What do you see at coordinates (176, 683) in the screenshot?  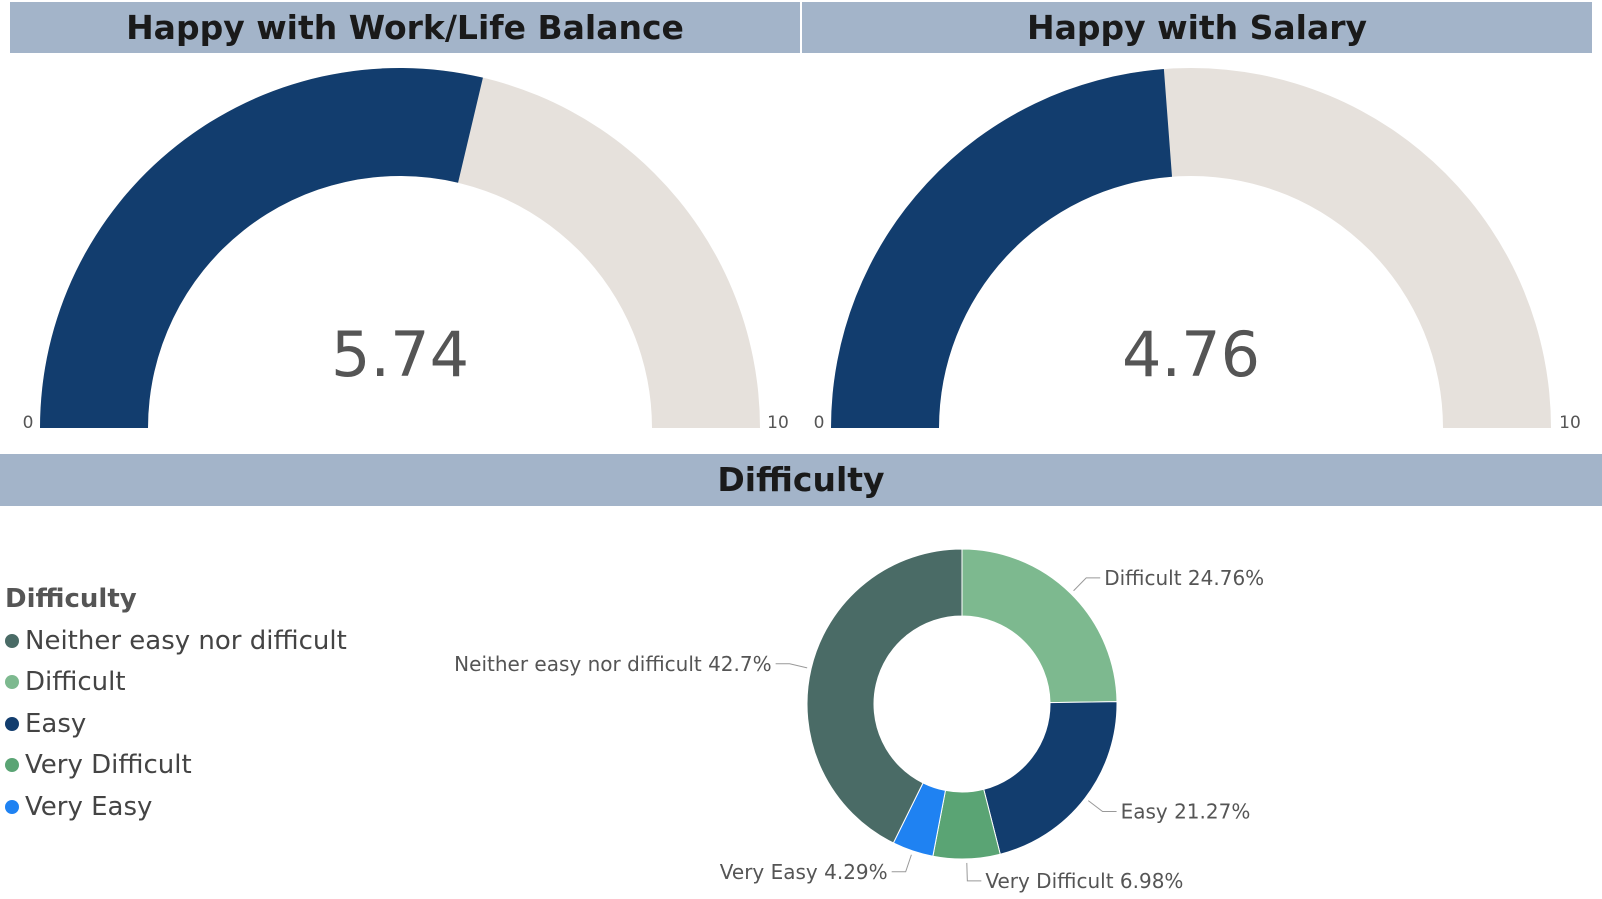 I see `legend-item: Difficult` at bounding box center [176, 683].